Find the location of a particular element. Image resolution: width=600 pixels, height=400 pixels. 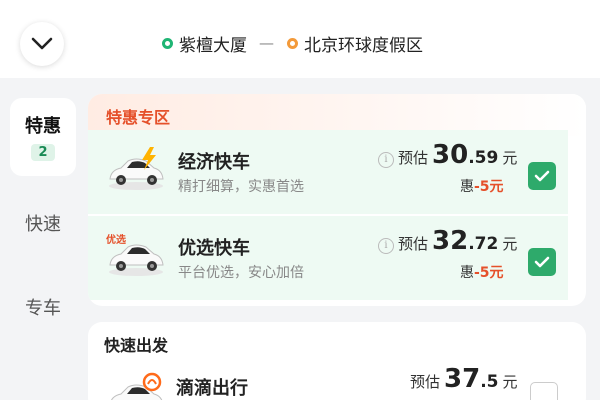

sidebar-item-premium: 专车 is located at coordinates (43, 307).